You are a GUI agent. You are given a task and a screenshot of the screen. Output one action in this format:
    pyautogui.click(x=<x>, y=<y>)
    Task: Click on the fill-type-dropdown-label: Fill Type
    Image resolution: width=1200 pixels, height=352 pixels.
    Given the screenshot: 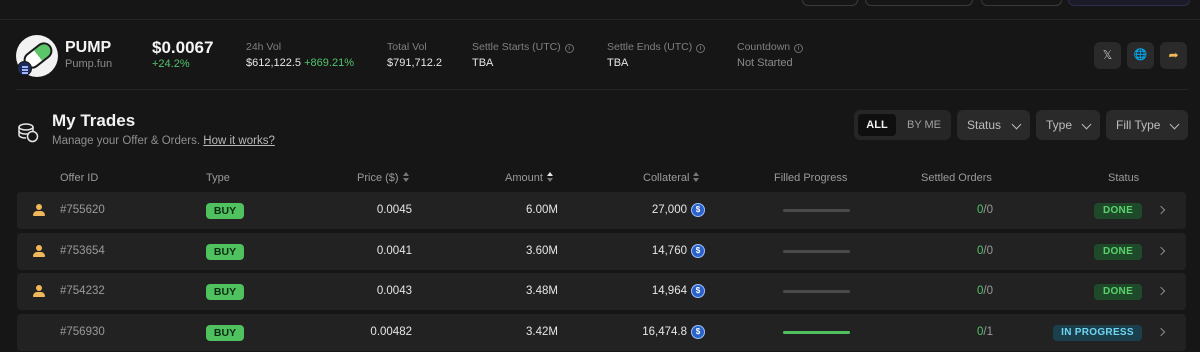 What is the action you would take?
    pyautogui.click(x=1138, y=125)
    